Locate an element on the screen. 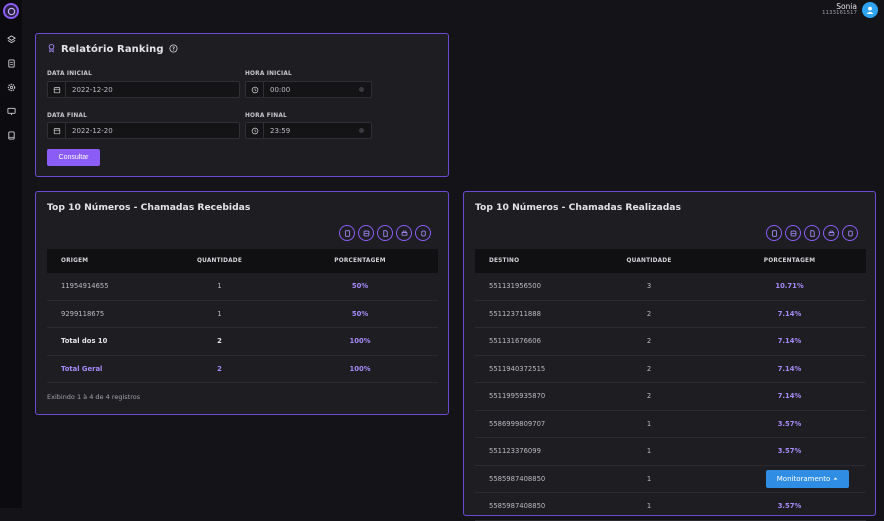 The height and width of the screenshot is (521, 884). made-export-buttons is located at coordinates (812, 233).